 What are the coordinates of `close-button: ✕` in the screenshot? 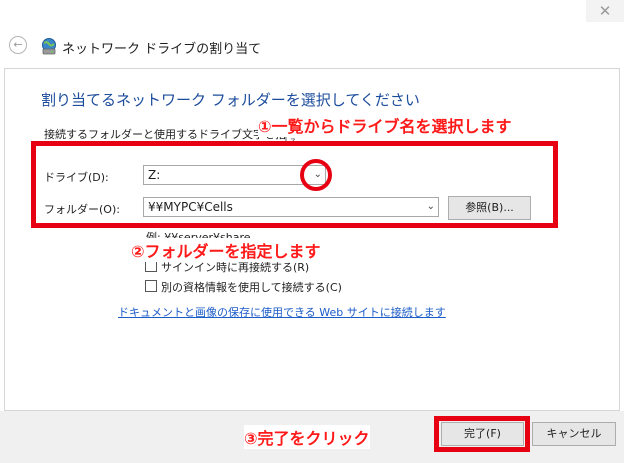 It's located at (605, 11).